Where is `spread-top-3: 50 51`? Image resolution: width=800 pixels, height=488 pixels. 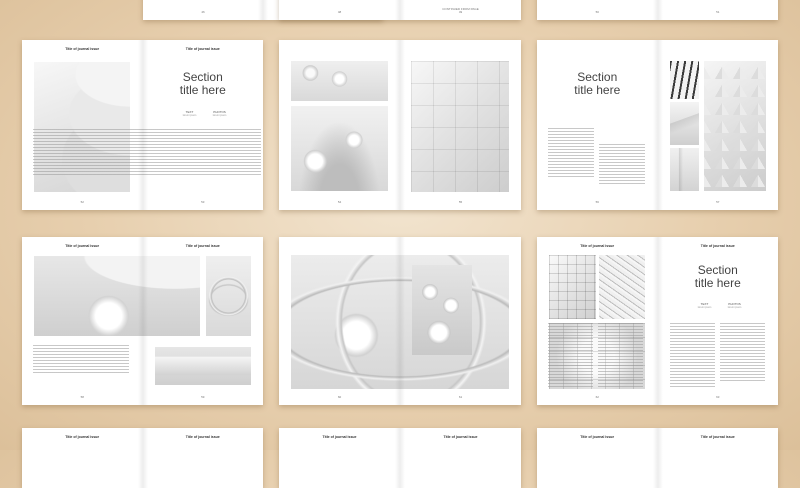 spread-top-3: 50 51 is located at coordinates (657, 10).